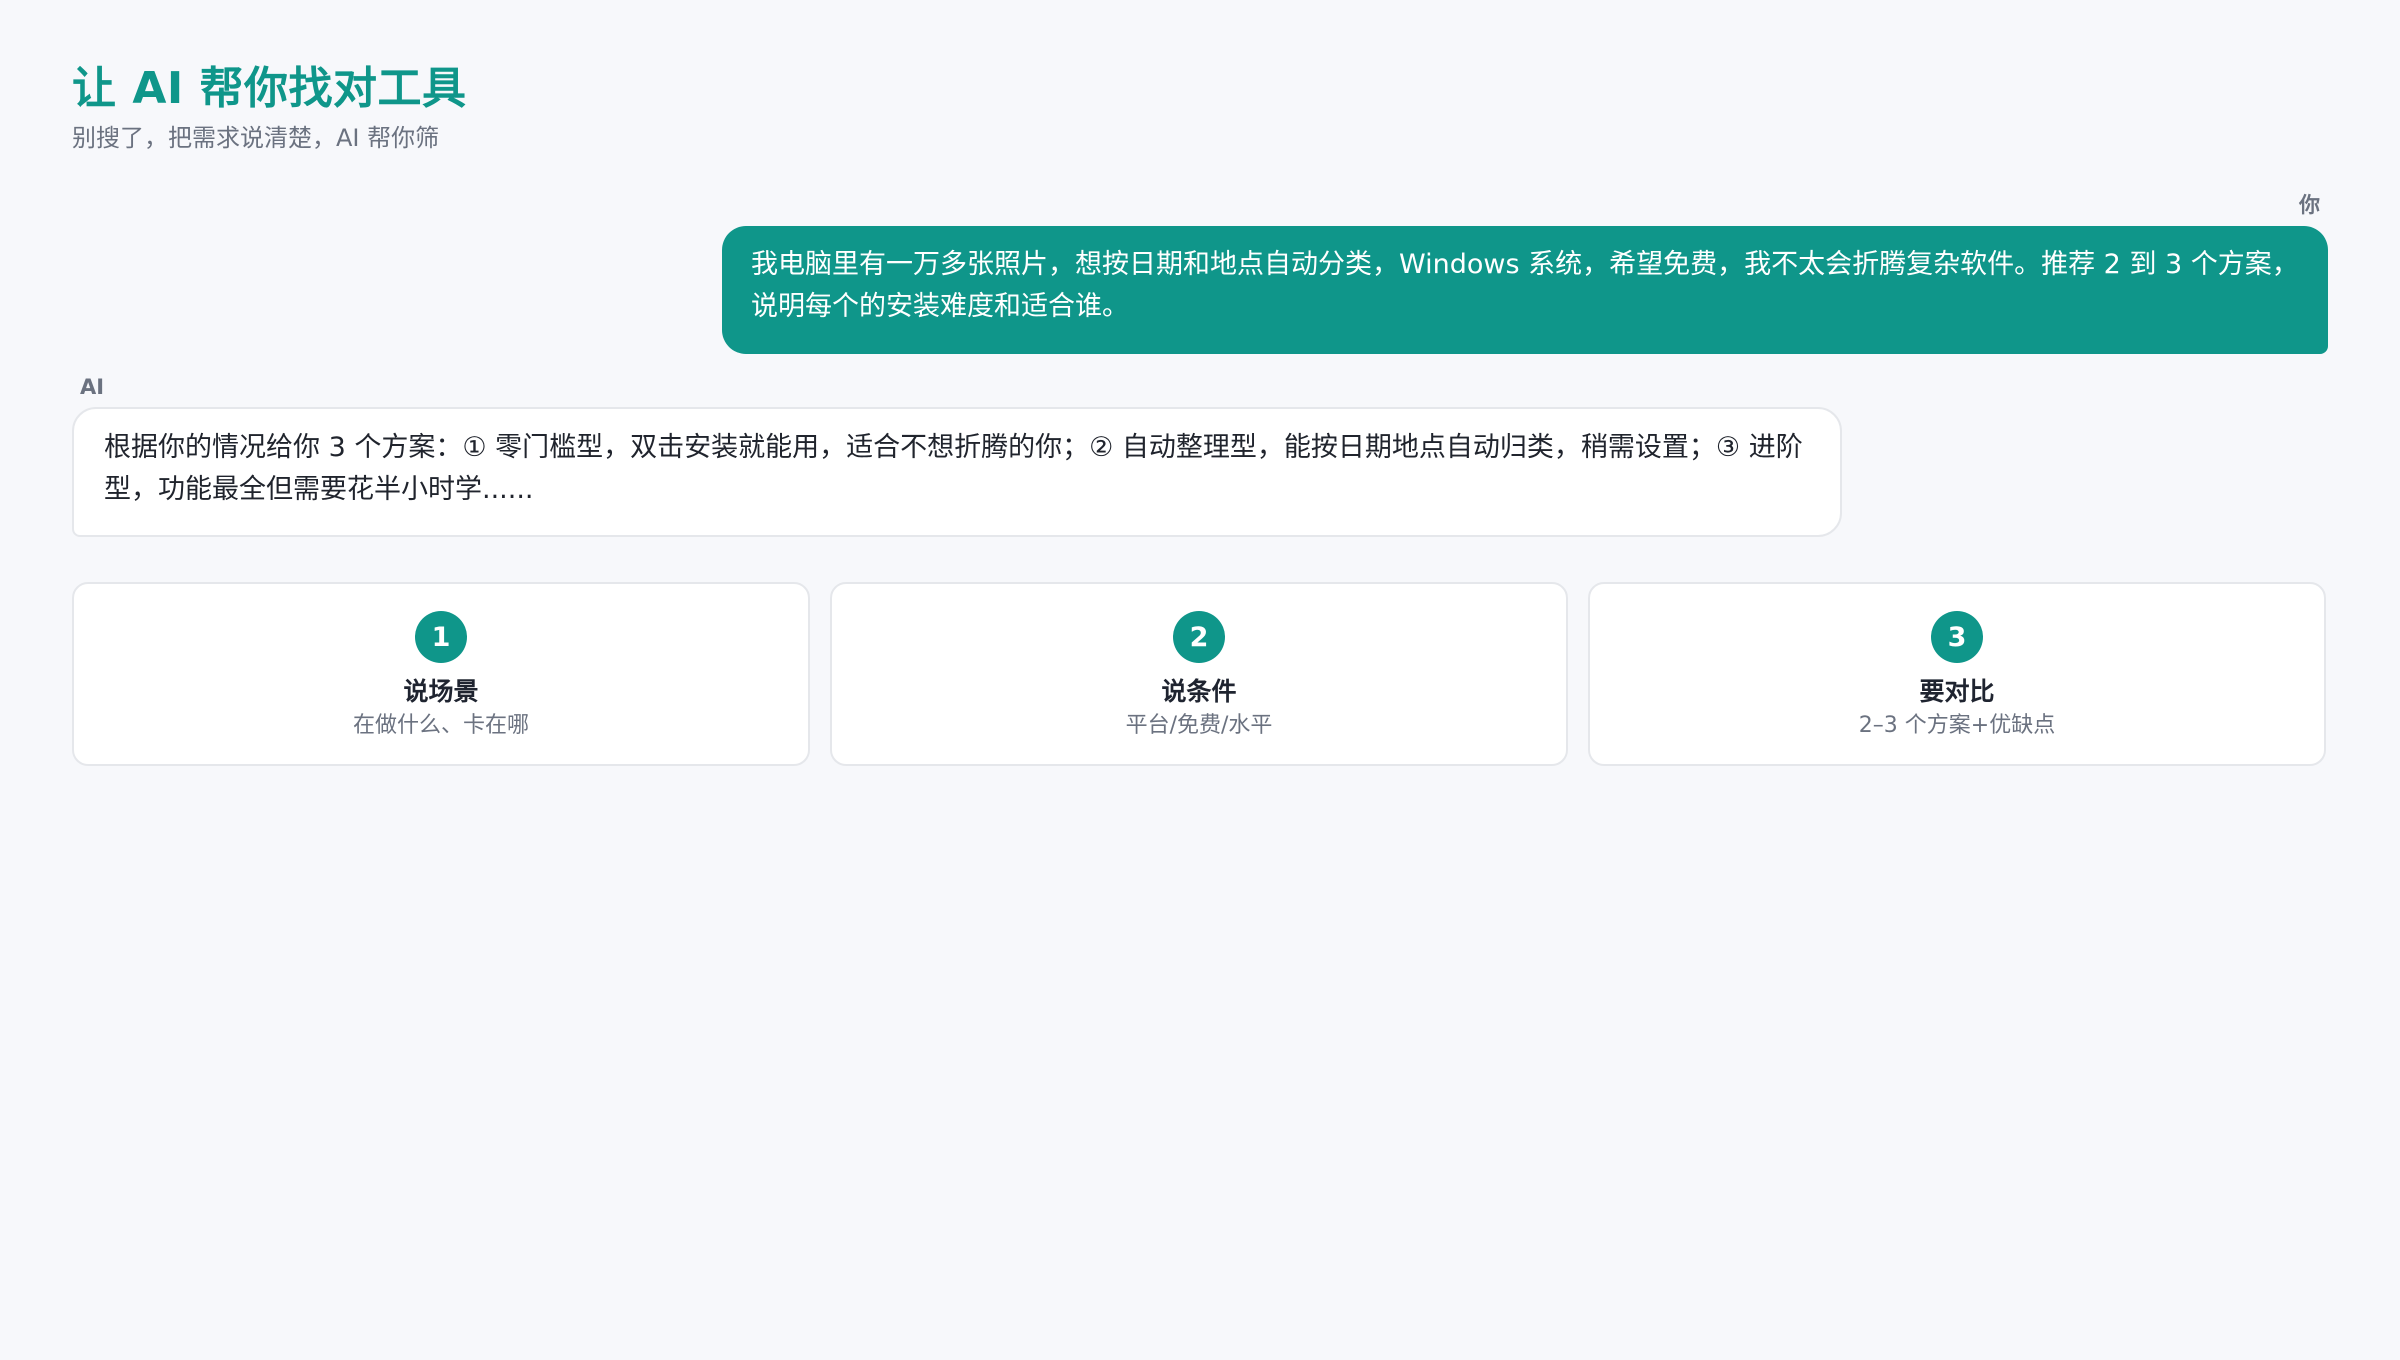 The height and width of the screenshot is (1360, 2400). What do you see at coordinates (1199, 725) in the screenshot?
I see `step-description: 平台/免费/水平` at bounding box center [1199, 725].